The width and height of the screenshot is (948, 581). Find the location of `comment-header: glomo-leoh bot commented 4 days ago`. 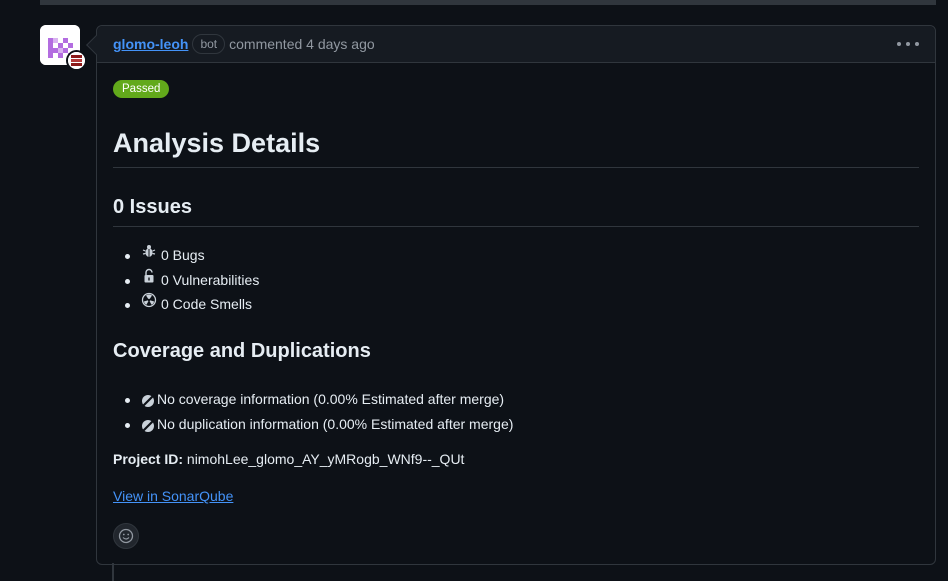

comment-header: glomo-leoh bot commented 4 days ago is located at coordinates (516, 44).